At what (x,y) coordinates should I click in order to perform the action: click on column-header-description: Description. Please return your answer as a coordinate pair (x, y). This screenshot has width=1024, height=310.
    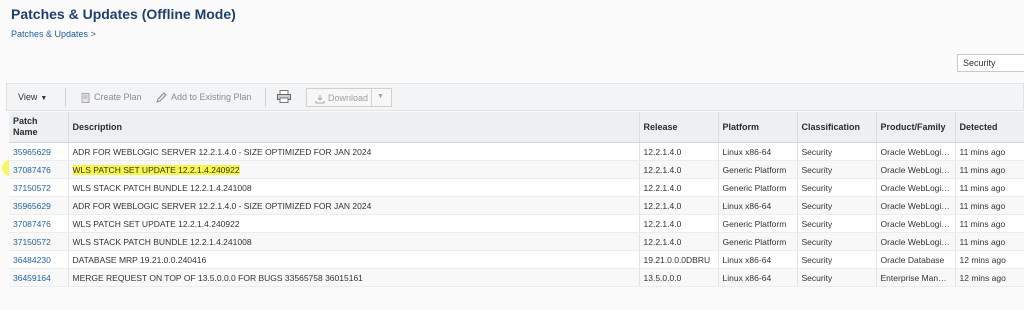
    Looking at the image, I should click on (354, 127).